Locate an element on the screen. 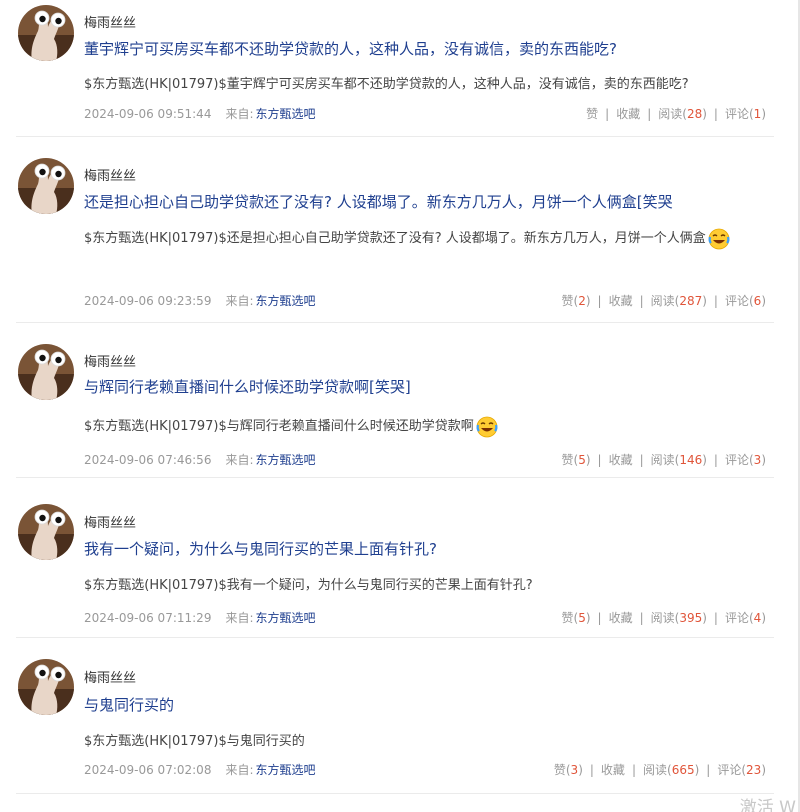  post-time: 2024-09-06 07:02:08 is located at coordinates (148, 770).